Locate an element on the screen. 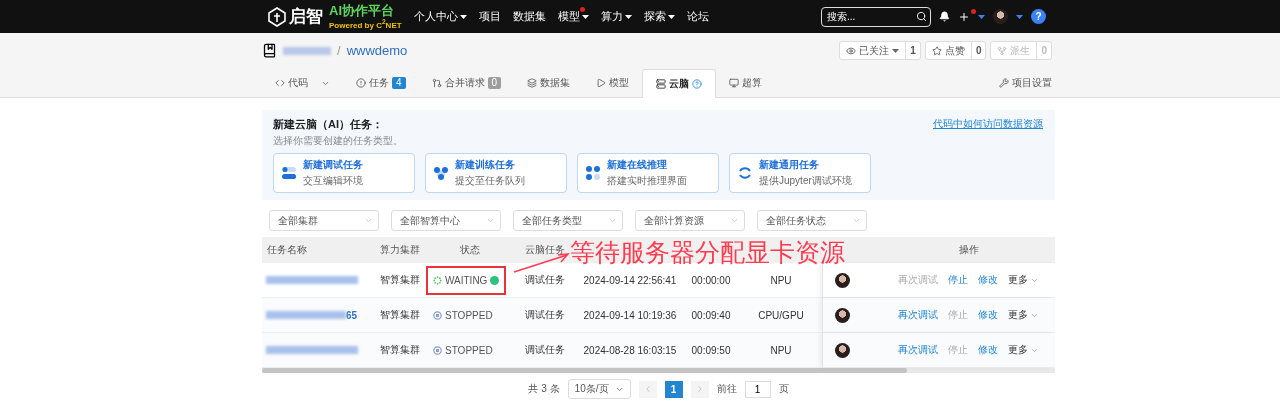 The image size is (1280, 401). star-icon is located at coordinates (936, 50).